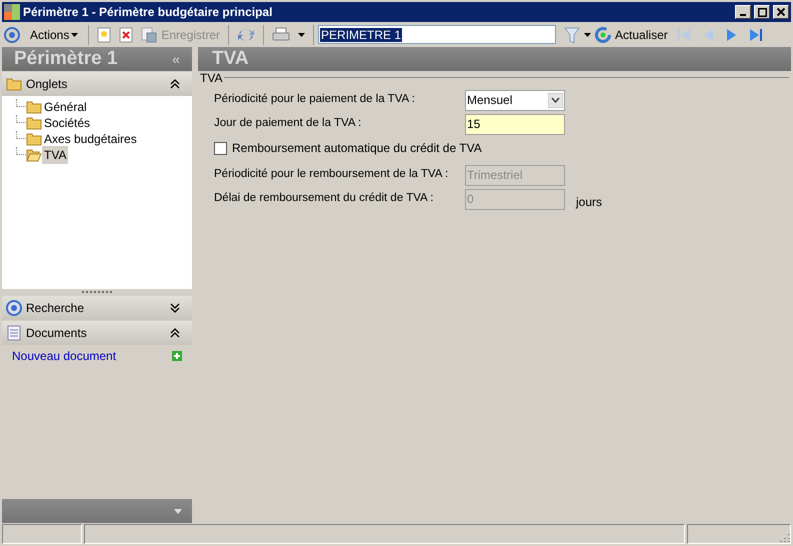 Image resolution: width=793 pixels, height=546 pixels. I want to click on field-label: Périodicité pour le remboursement de la TVA :, so click(332, 174).